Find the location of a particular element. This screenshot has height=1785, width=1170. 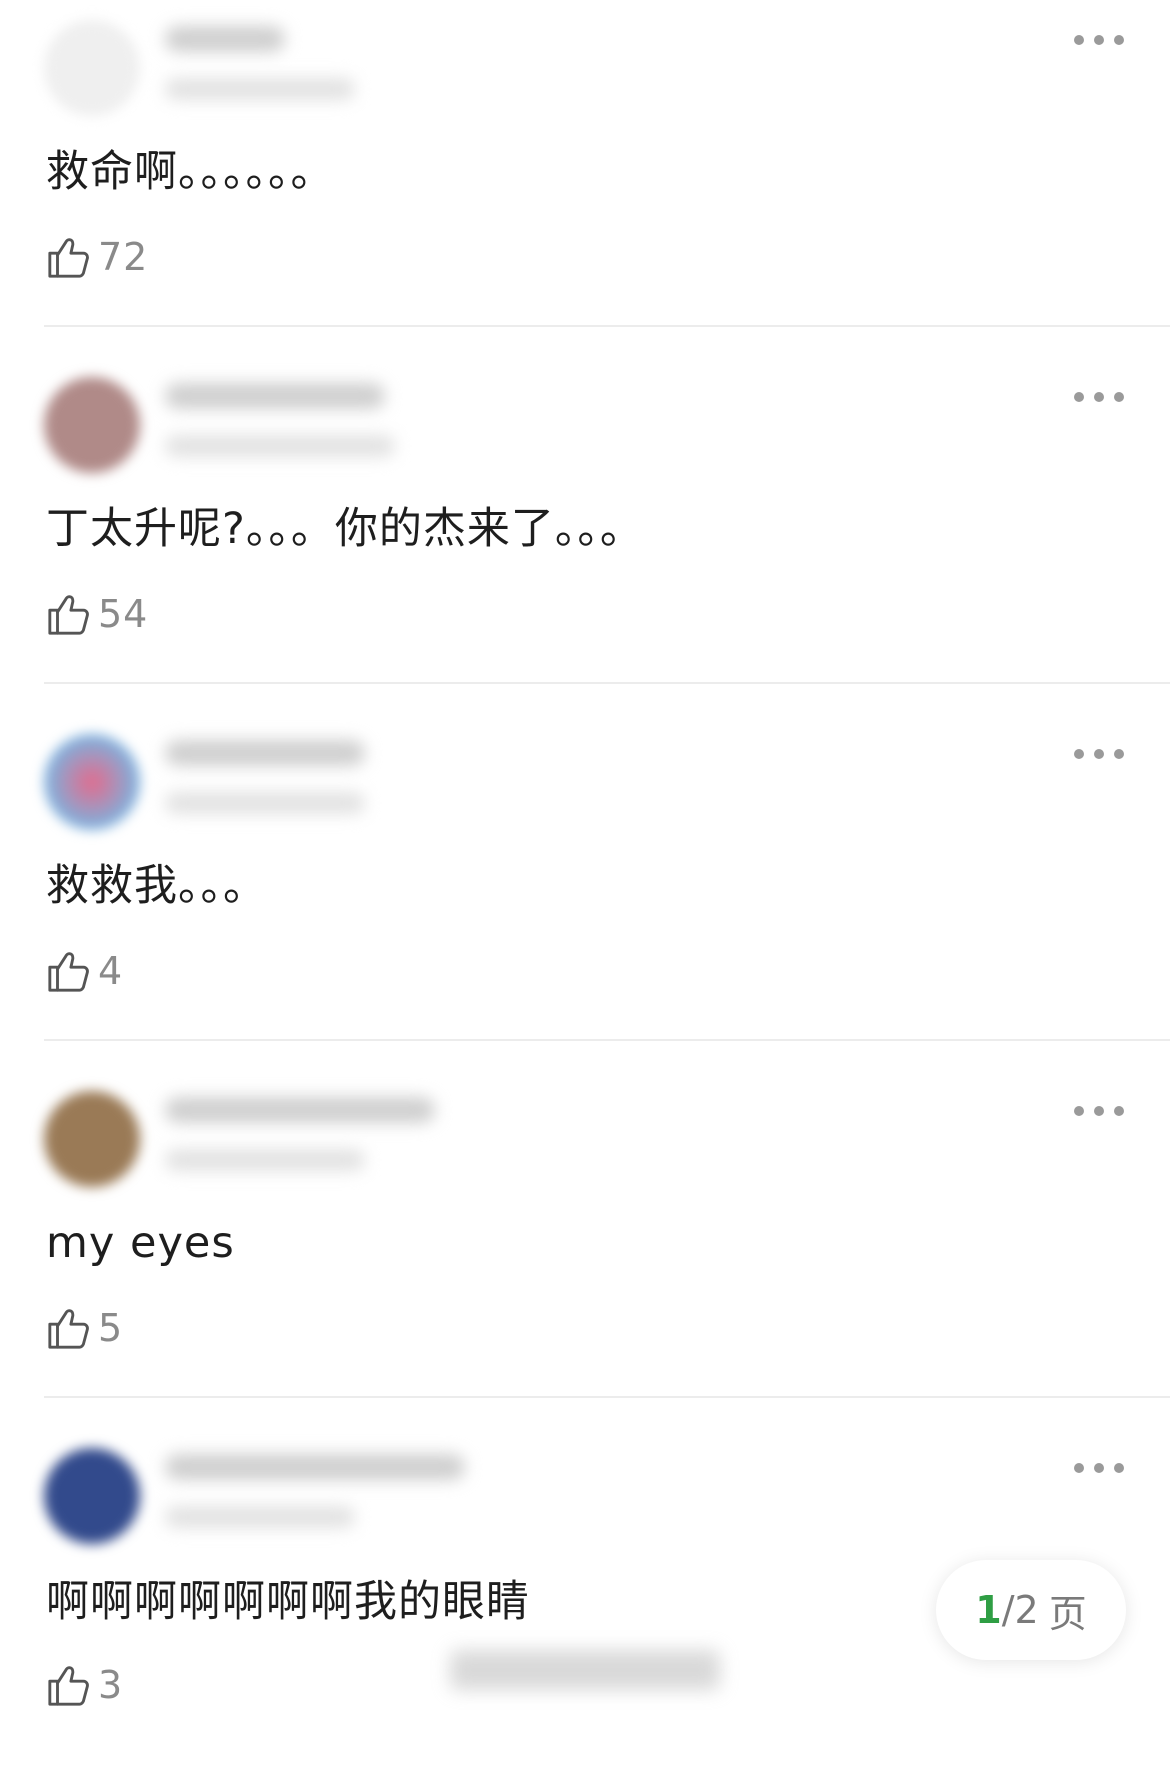

like-count: 72 is located at coordinates (123, 257).